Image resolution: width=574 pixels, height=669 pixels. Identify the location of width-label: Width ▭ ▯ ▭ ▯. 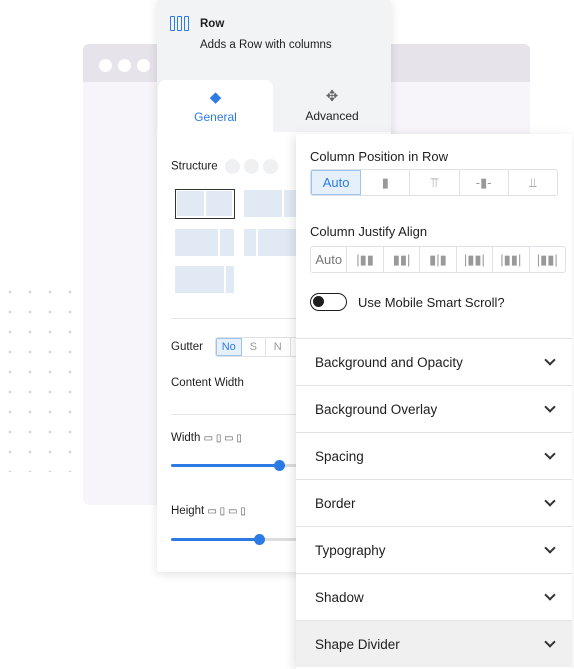
(206, 438).